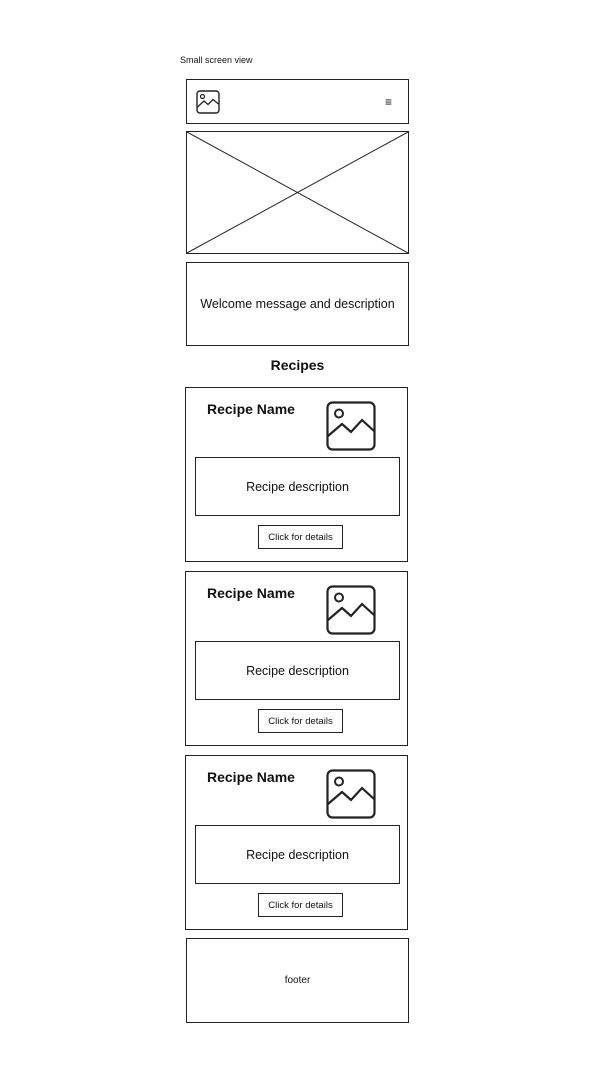 The image size is (608, 1080). I want to click on hero-image-placeholder, so click(297, 192).